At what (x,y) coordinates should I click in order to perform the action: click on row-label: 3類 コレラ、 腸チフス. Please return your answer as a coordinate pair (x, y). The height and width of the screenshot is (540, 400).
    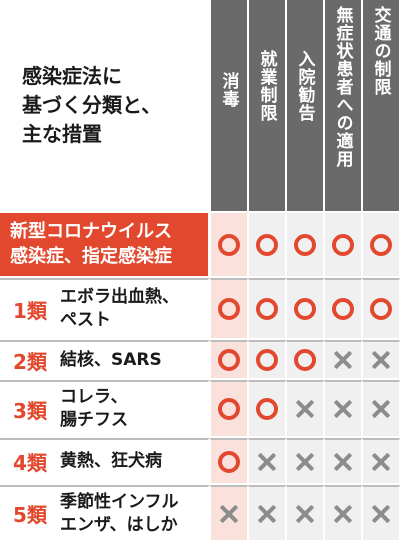
    Looking at the image, I should click on (105, 408).